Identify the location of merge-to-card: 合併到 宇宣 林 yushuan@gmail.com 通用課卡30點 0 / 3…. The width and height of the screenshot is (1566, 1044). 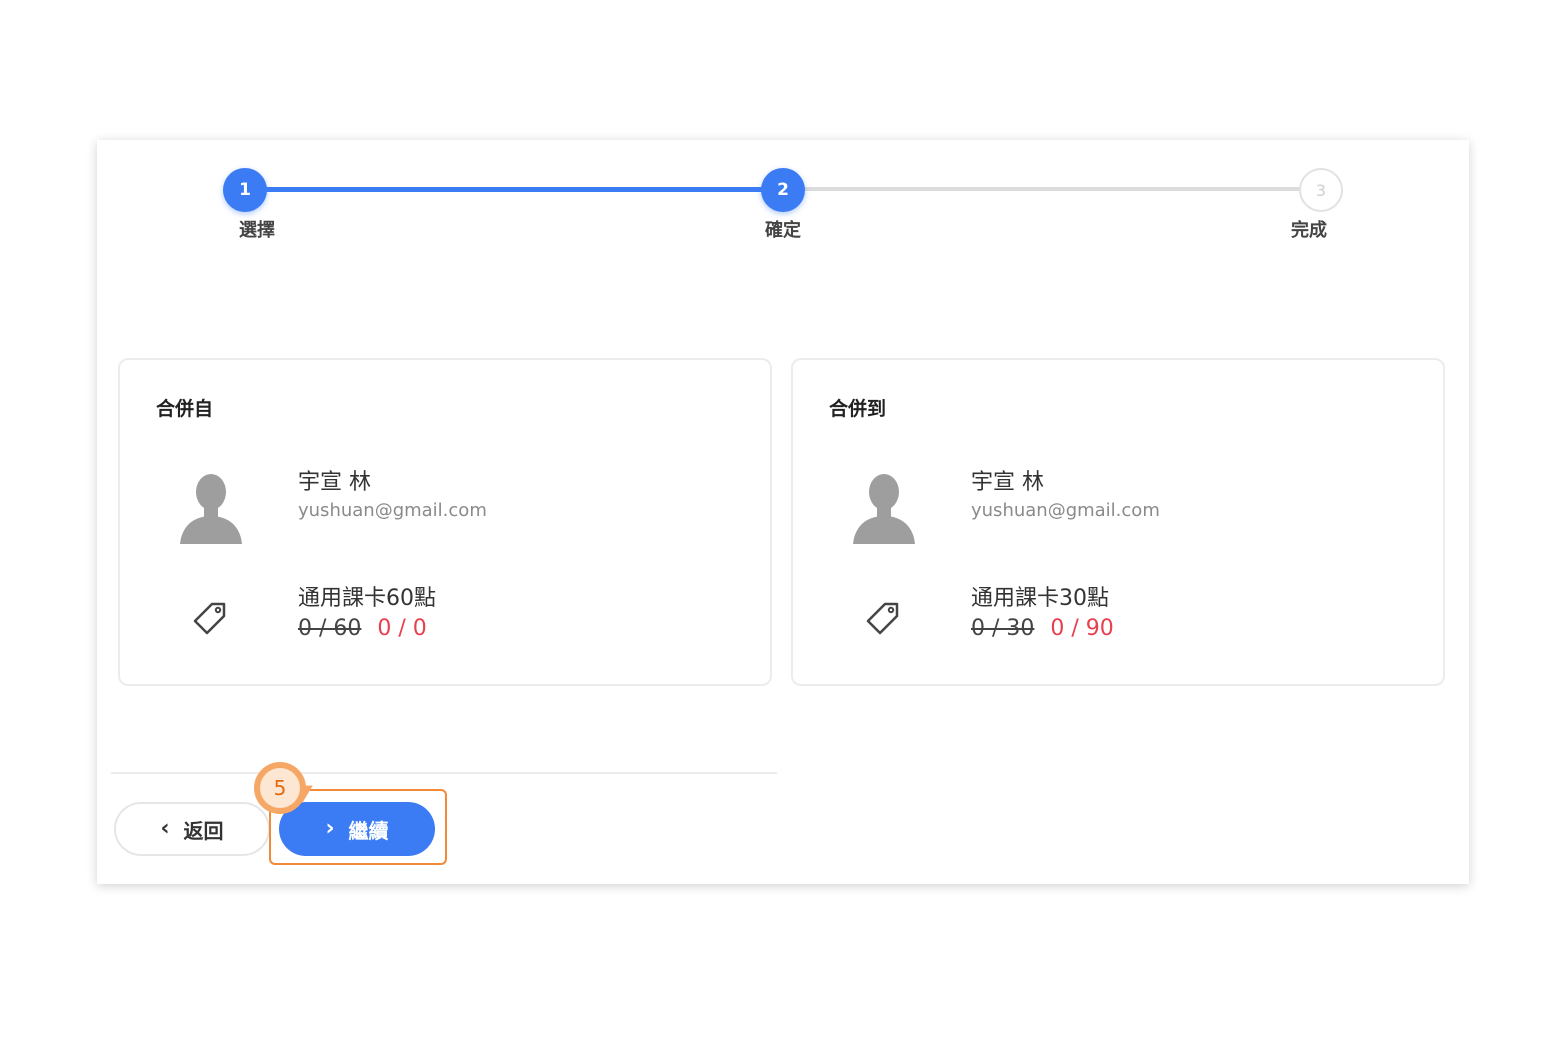
(1118, 522).